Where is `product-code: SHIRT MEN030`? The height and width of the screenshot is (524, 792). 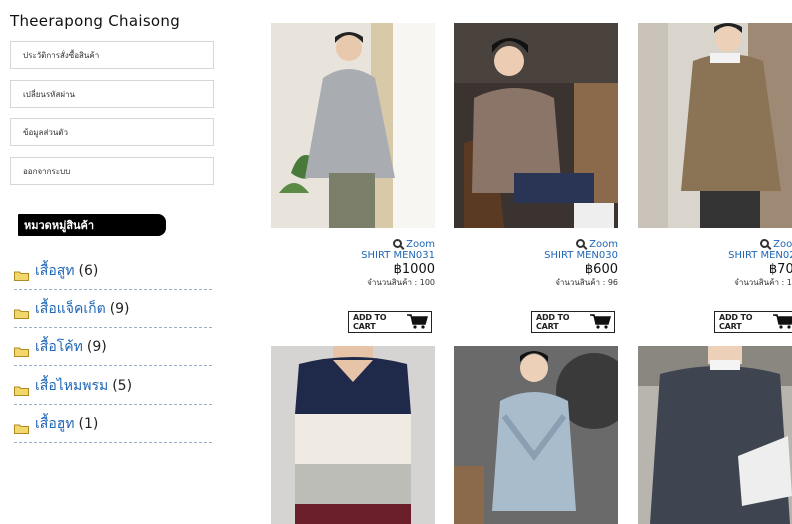 product-code: SHIRT MEN030 is located at coordinates (581, 255).